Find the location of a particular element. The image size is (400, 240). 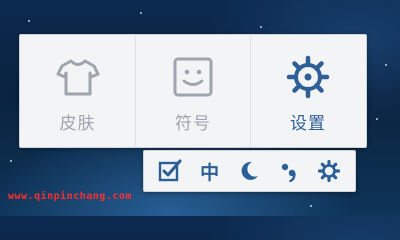

moon-icon is located at coordinates (249, 171).